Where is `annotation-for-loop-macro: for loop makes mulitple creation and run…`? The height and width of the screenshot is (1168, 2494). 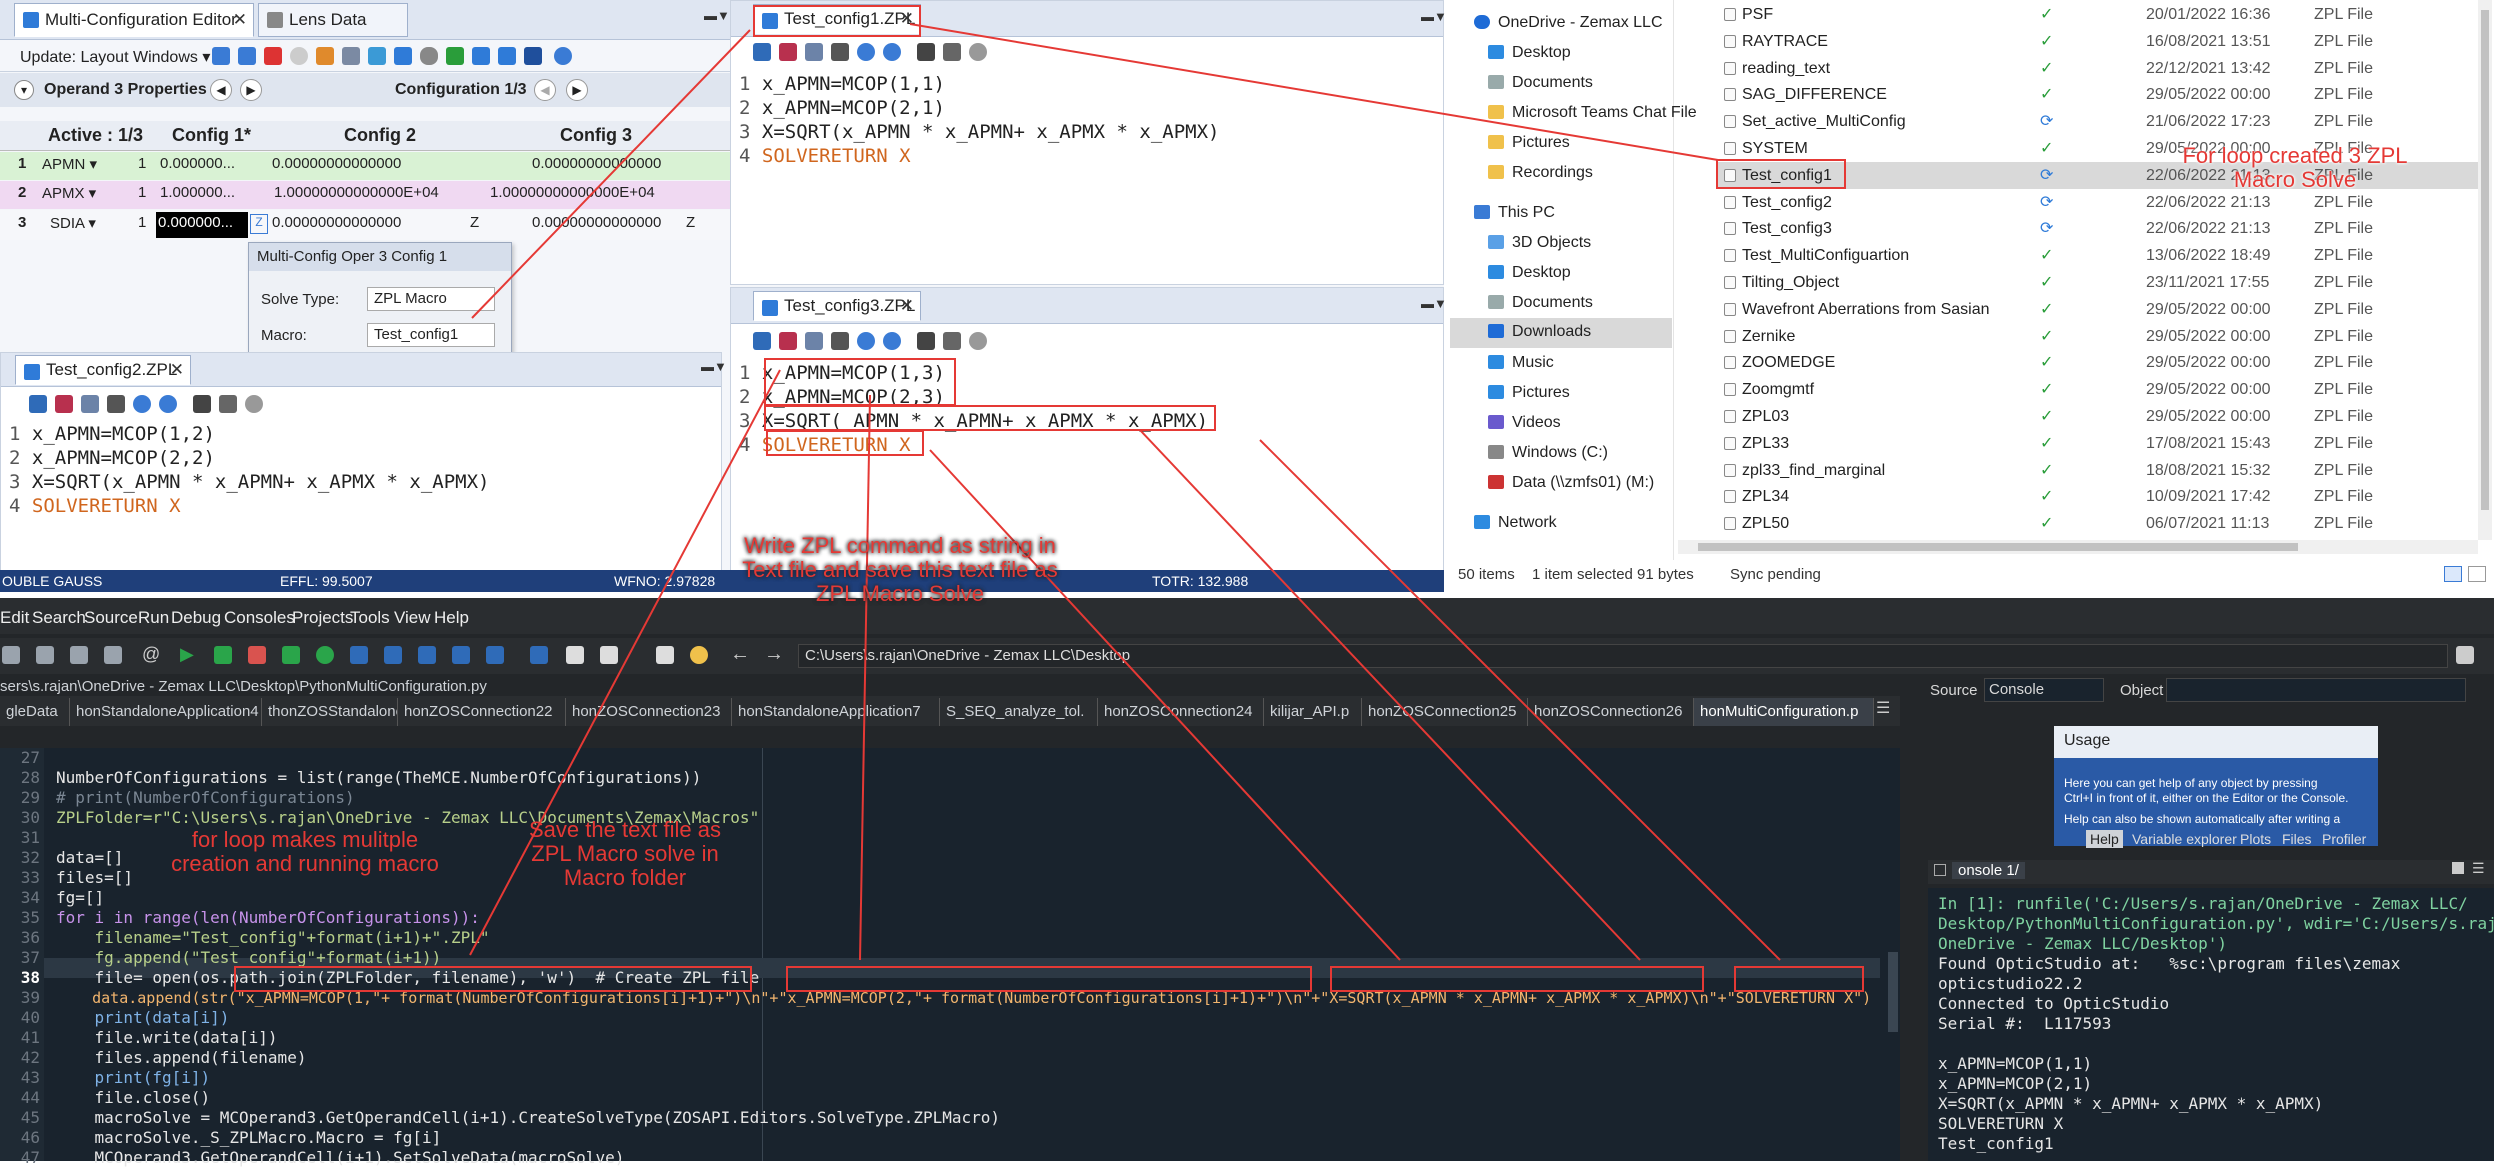 annotation-for-loop-macro: for loop makes mulitple creation and run… is located at coordinates (305, 851).